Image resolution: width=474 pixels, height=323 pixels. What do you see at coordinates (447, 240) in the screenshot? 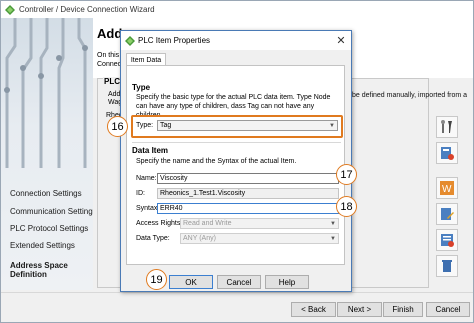
I see `list-icon` at bounding box center [447, 240].